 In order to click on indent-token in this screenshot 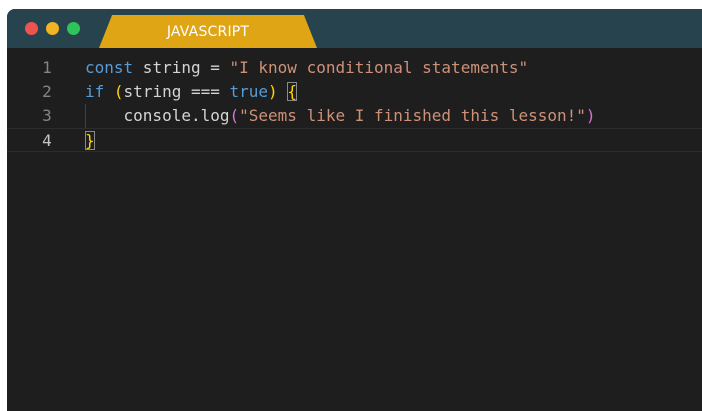, I will do `click(104, 115)`.